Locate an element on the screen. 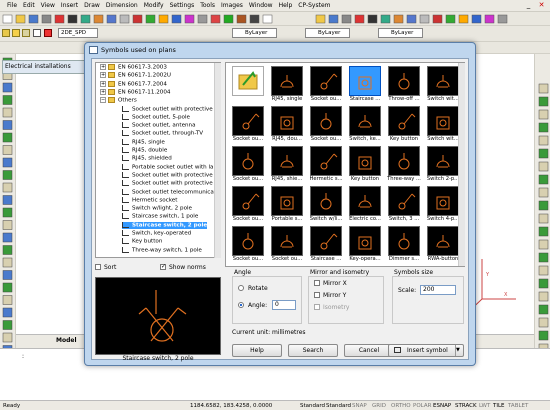 This screenshot has width=550, height=410. tree-item: Hermetic socket is located at coordinates (149, 200).